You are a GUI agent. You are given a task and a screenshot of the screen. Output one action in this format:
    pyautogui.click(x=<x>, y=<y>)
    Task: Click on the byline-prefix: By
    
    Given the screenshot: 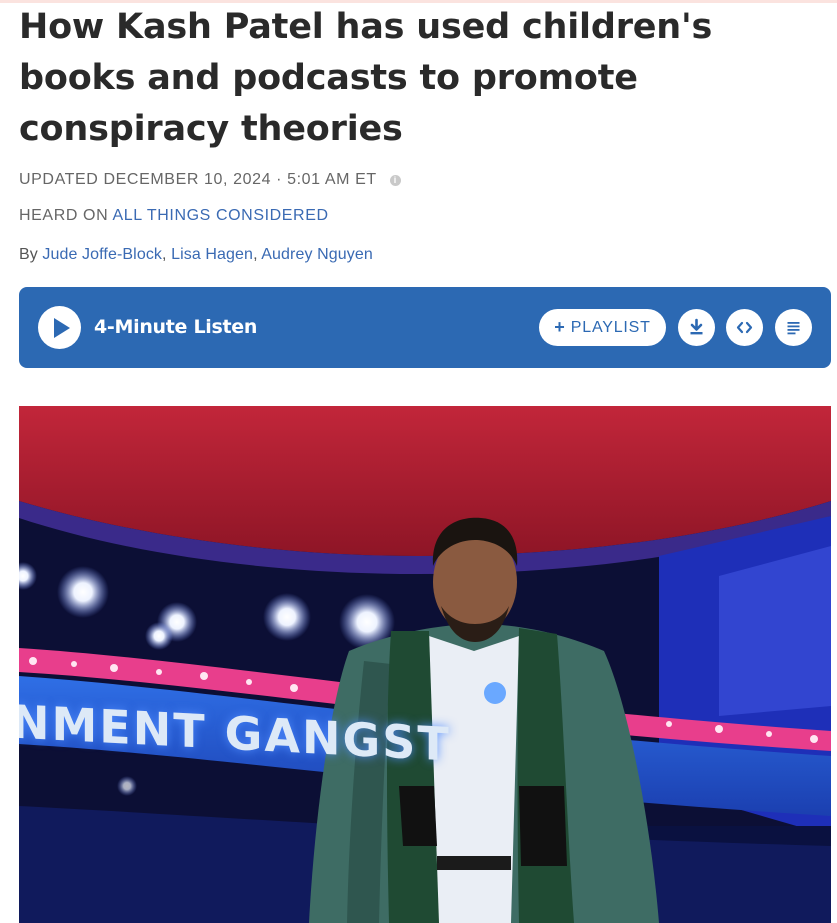 What is the action you would take?
    pyautogui.click(x=28, y=254)
    